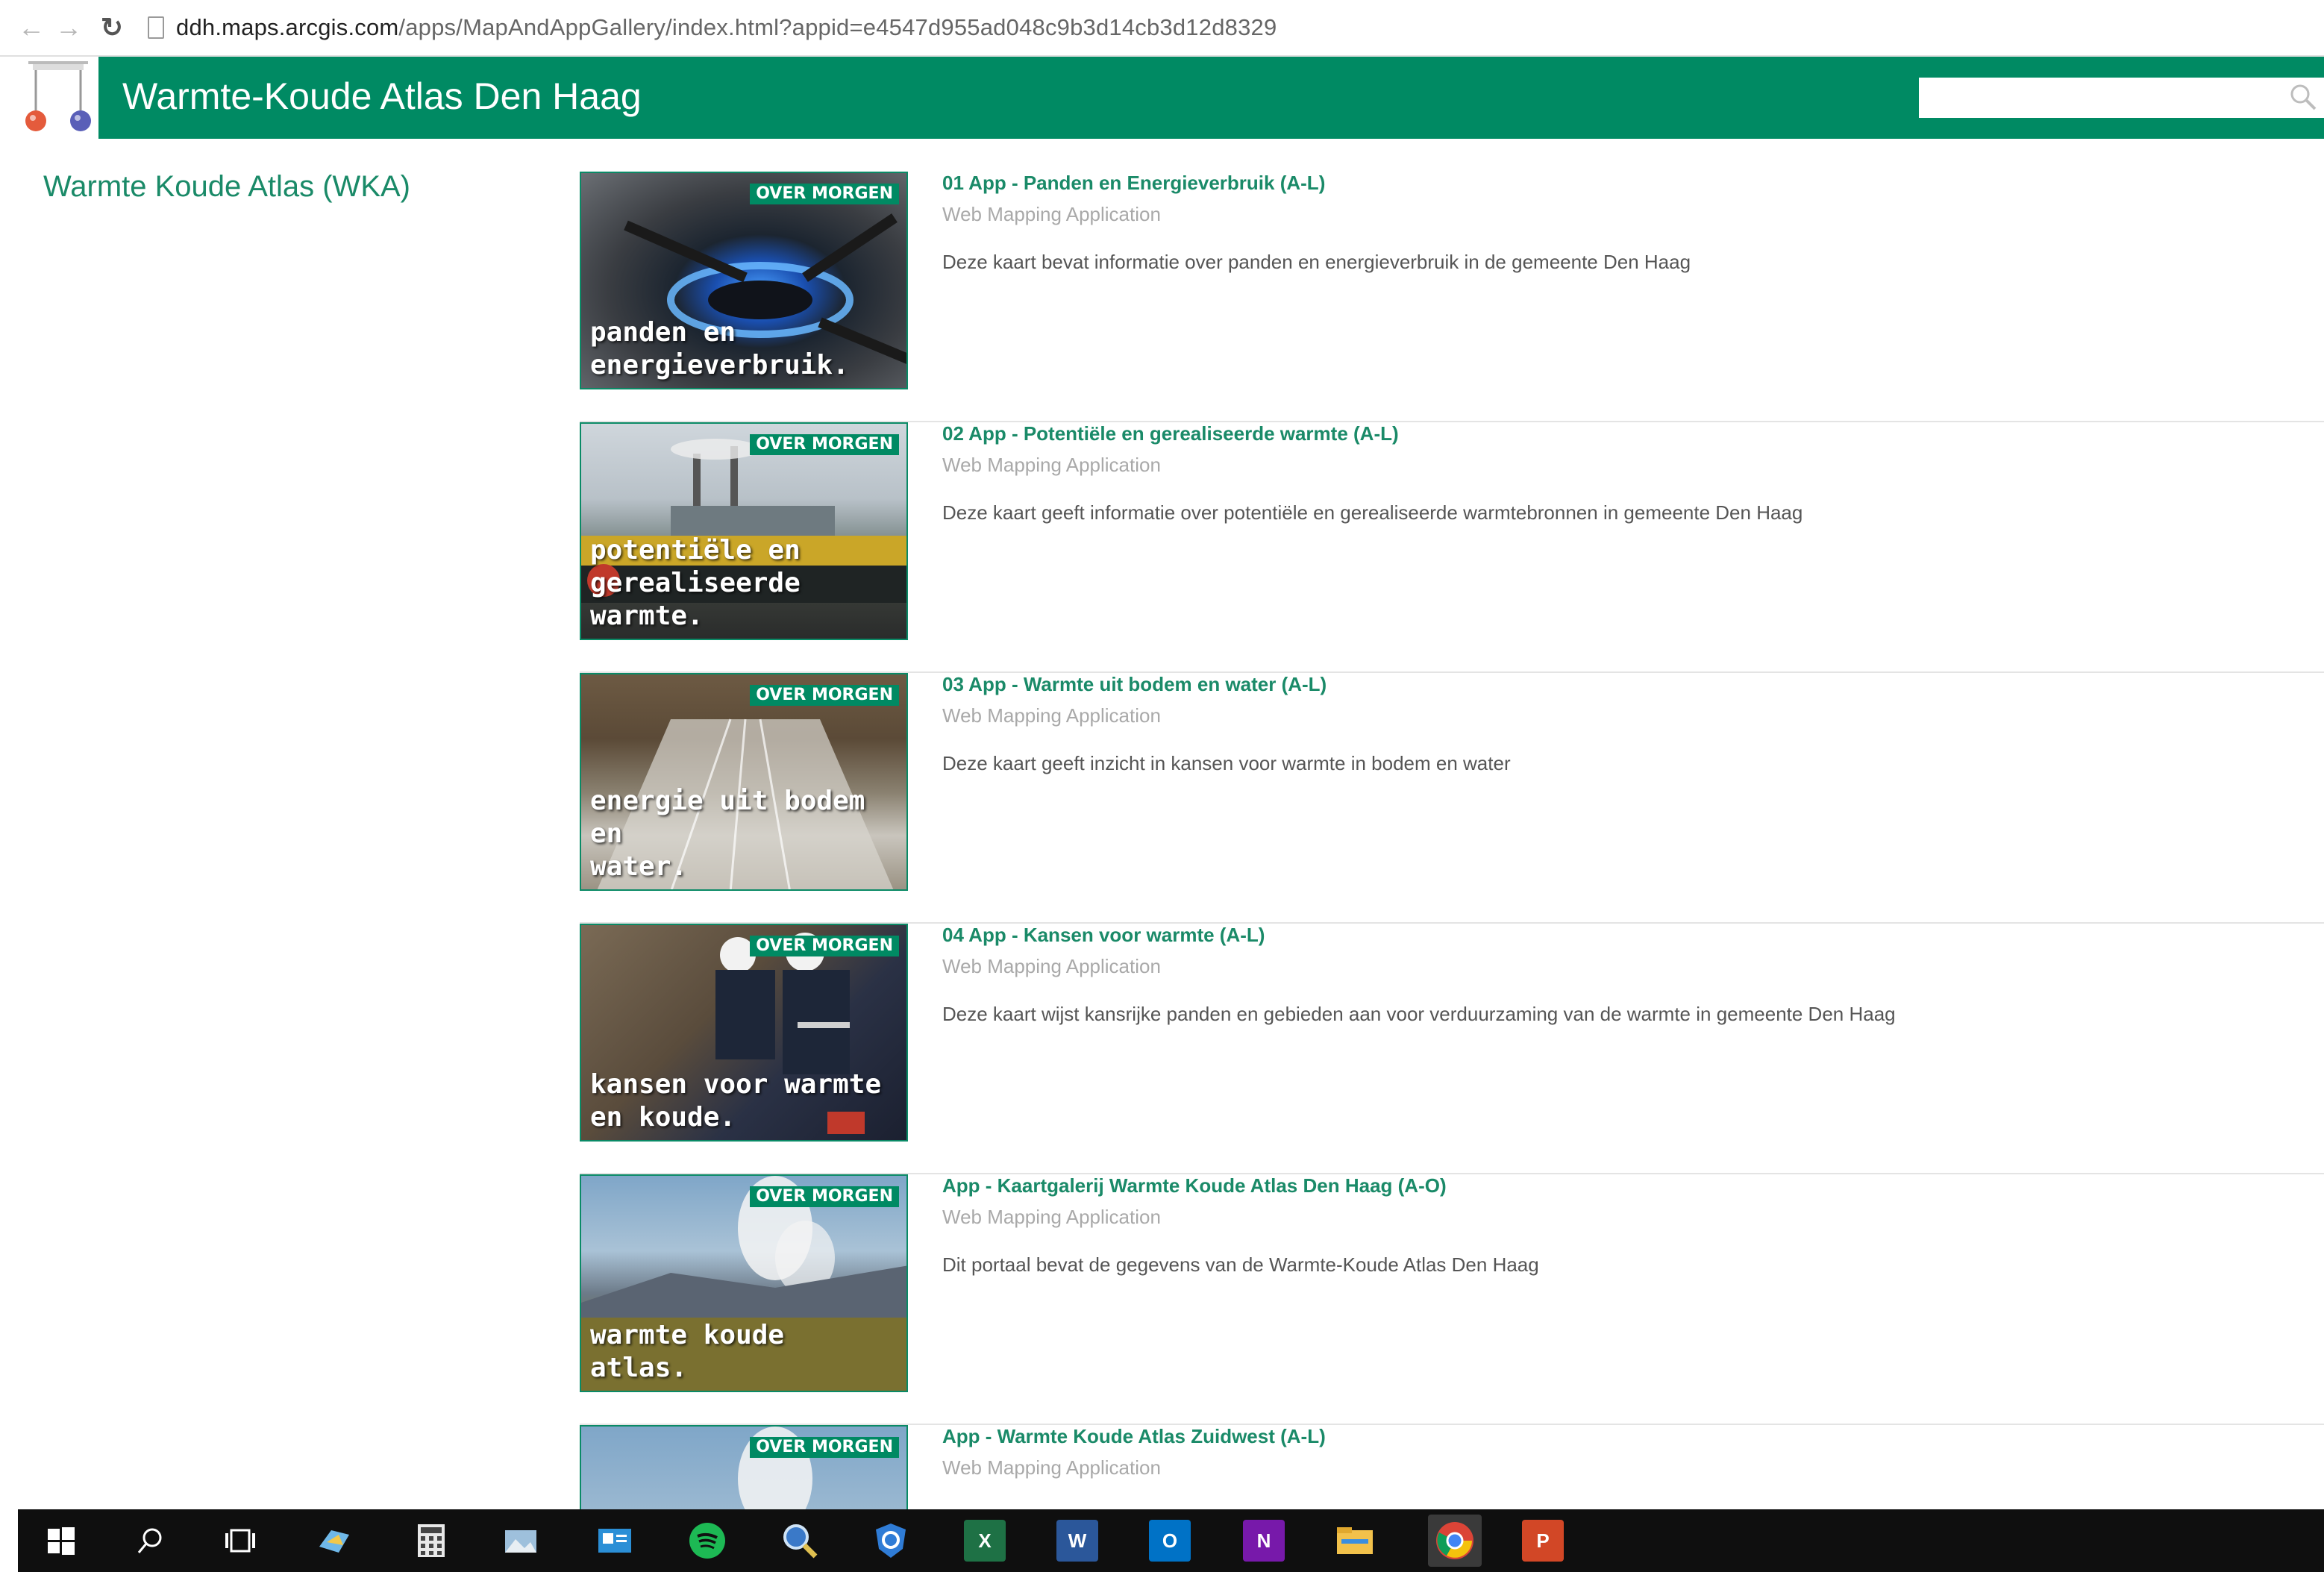 This screenshot has width=2324, height=1572. What do you see at coordinates (639, 1368) in the screenshot?
I see `caption-line: atlas.` at bounding box center [639, 1368].